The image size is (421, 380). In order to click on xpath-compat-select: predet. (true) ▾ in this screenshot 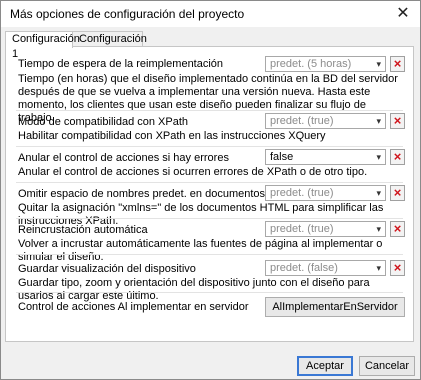, I will do `click(325, 121)`.